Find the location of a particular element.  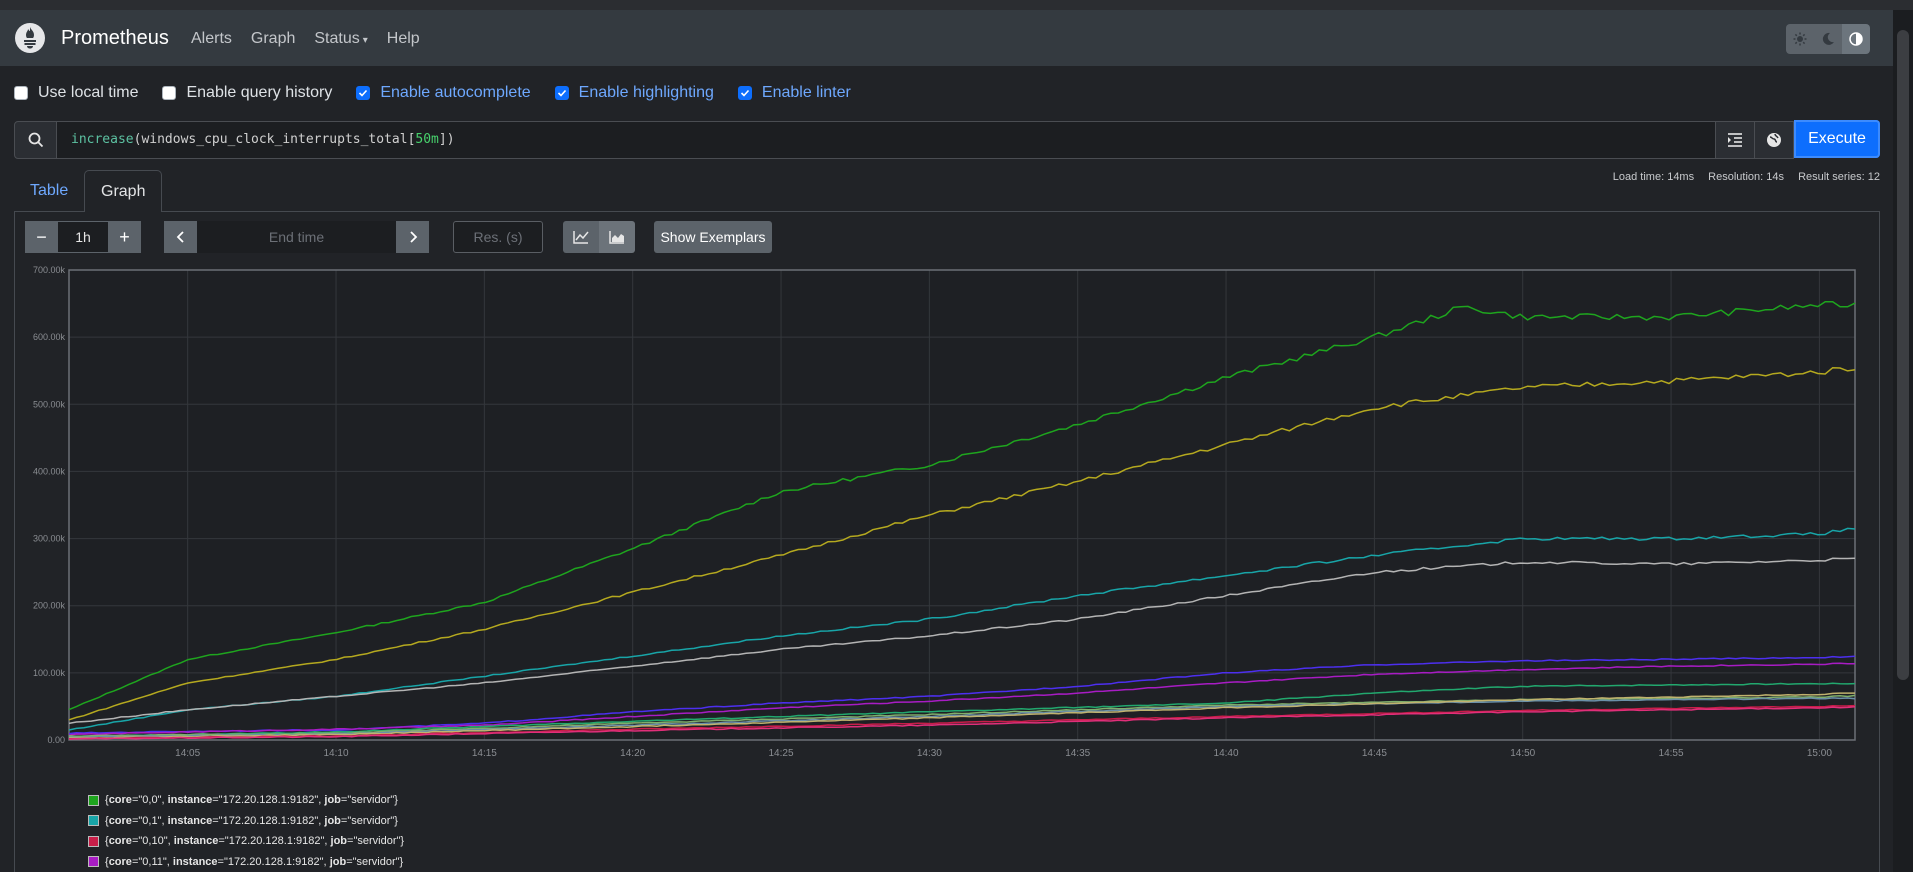

y-tick-label: 700.00k is located at coordinates (49, 270).